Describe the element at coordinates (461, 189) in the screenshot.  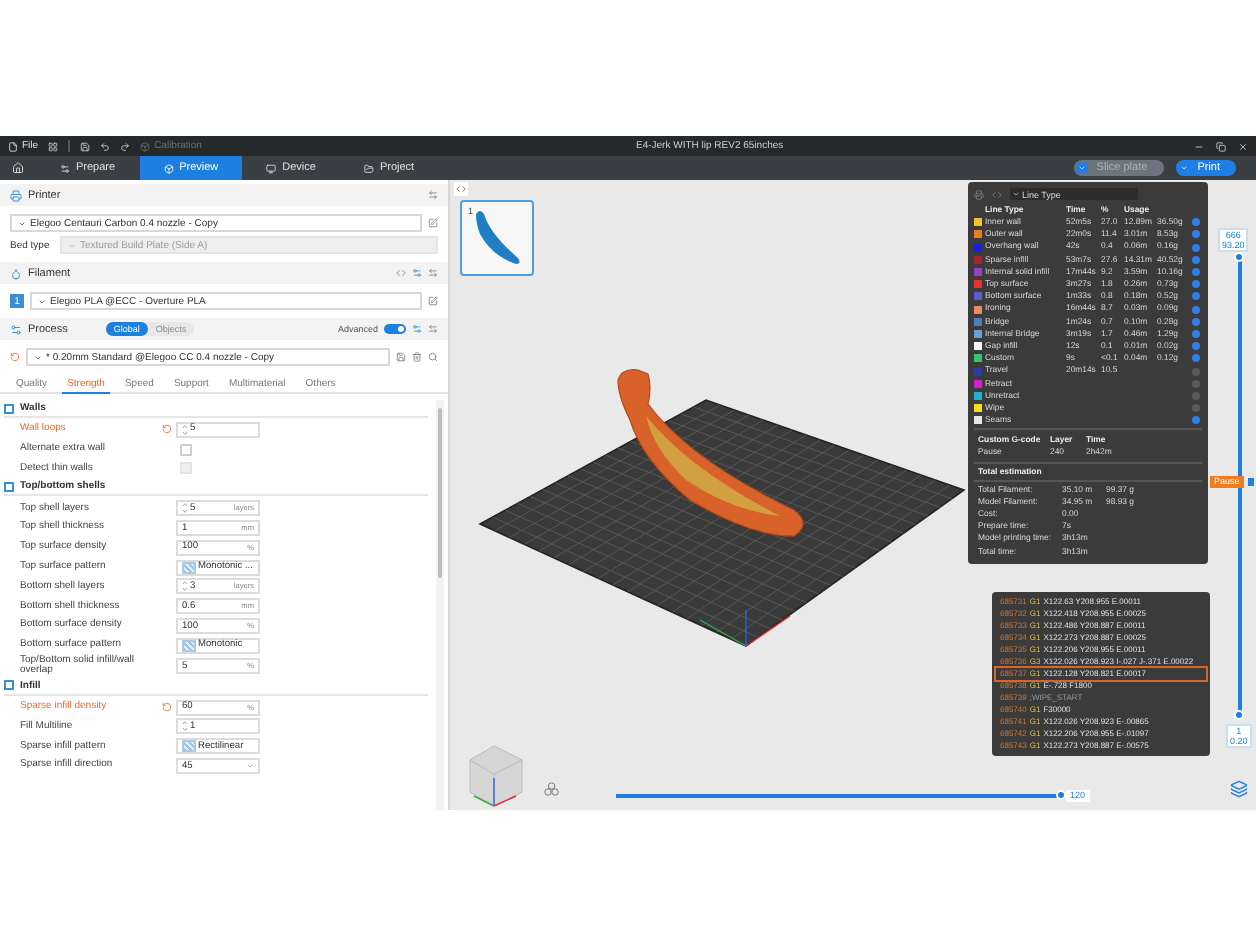
I see `collapse-icon` at that location.